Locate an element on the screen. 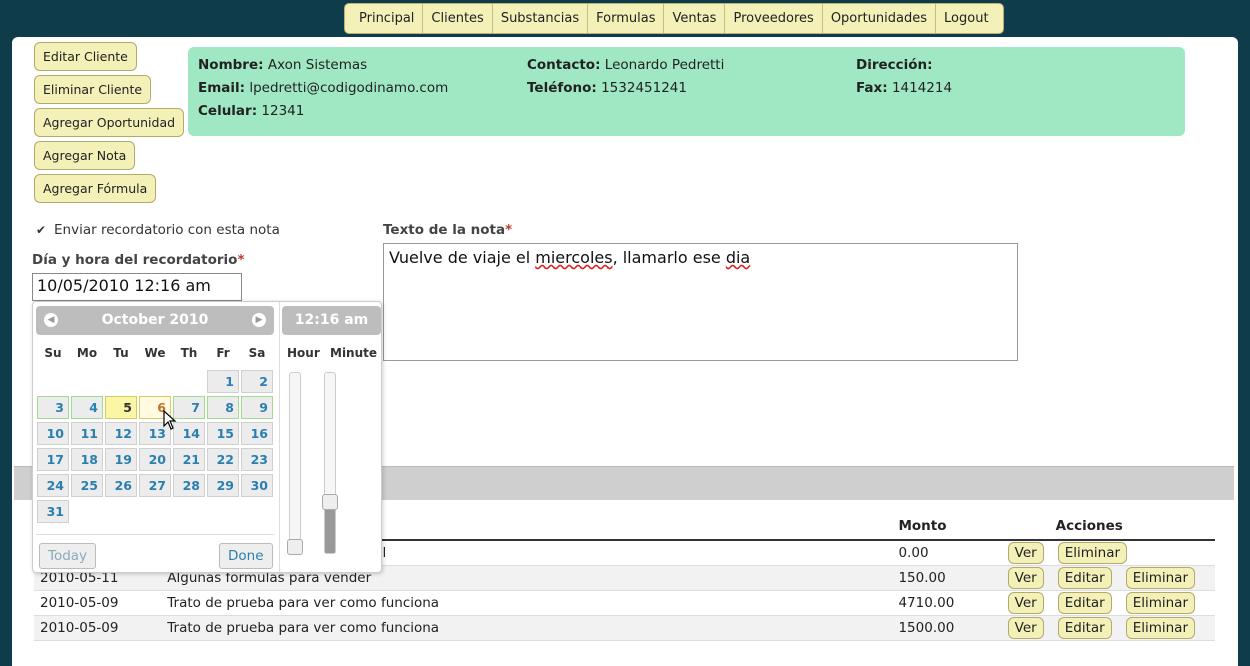 The height and width of the screenshot is (666, 1250). calendar-day-2: 2 is located at coordinates (257, 381).